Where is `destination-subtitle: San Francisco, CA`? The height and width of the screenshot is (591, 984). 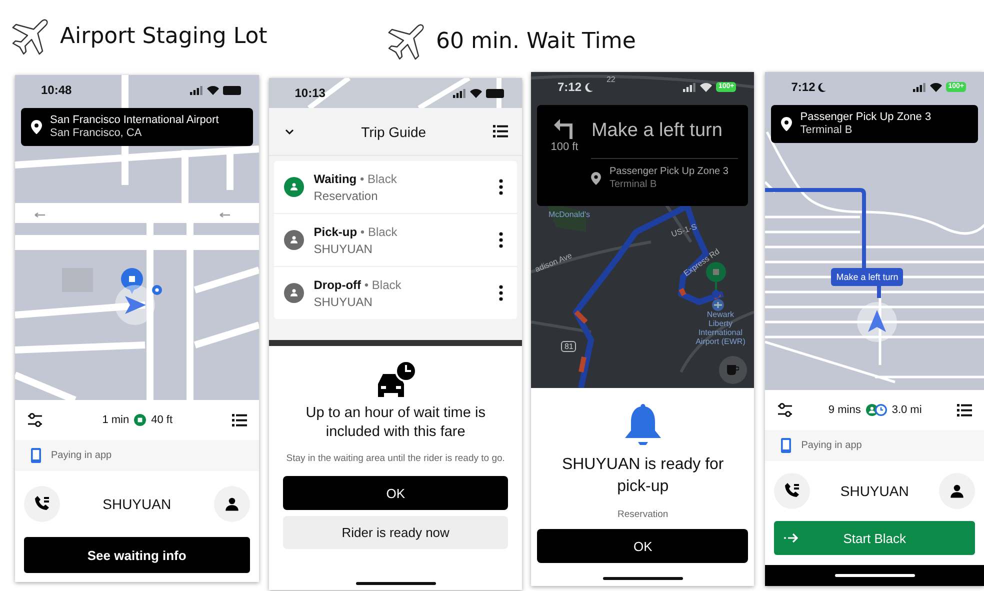 destination-subtitle: San Francisco, CA is located at coordinates (96, 133).